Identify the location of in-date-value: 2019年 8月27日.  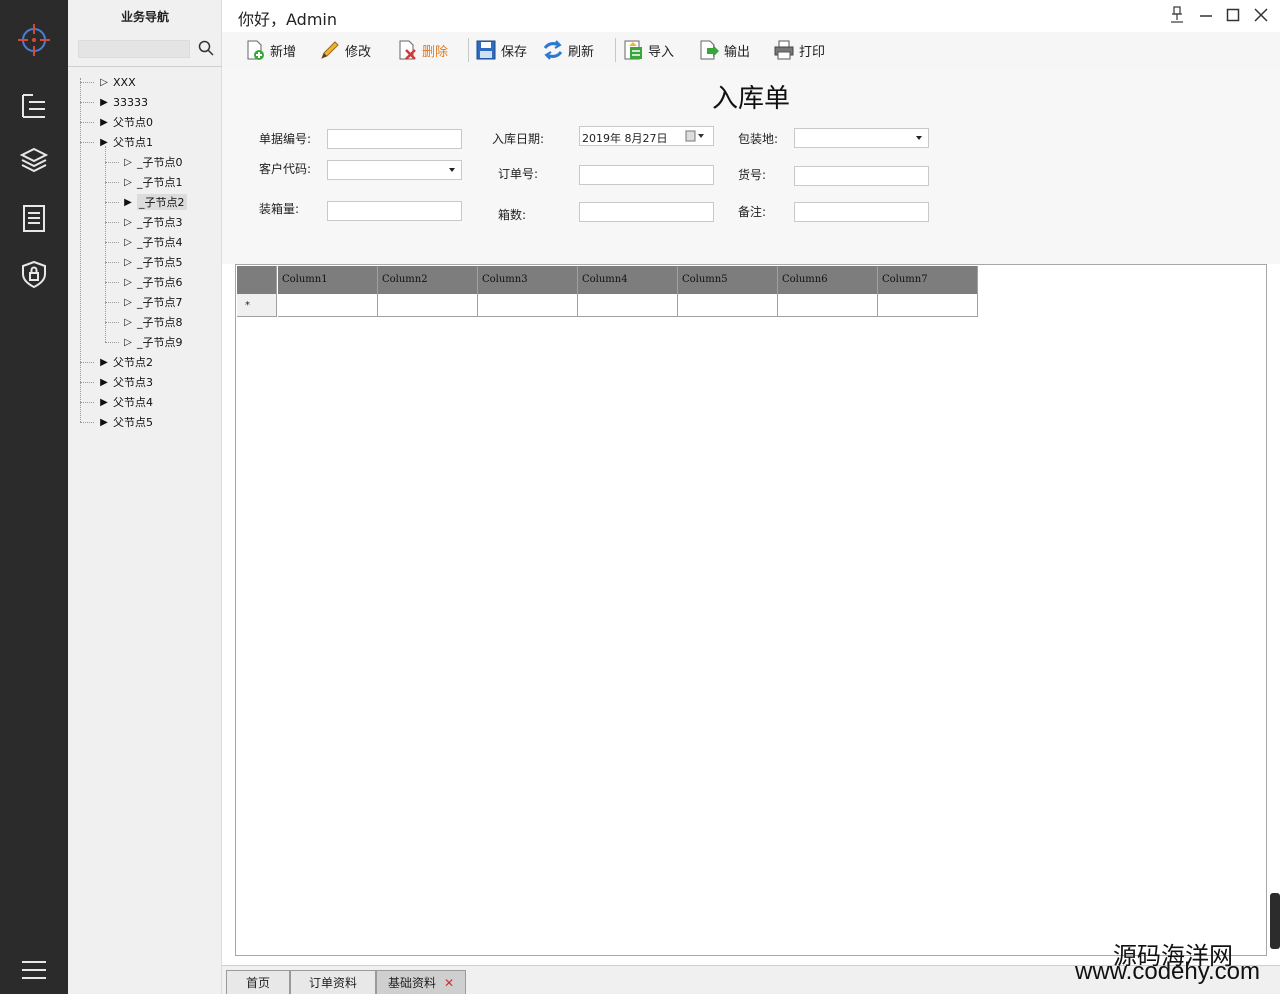
(625, 138).